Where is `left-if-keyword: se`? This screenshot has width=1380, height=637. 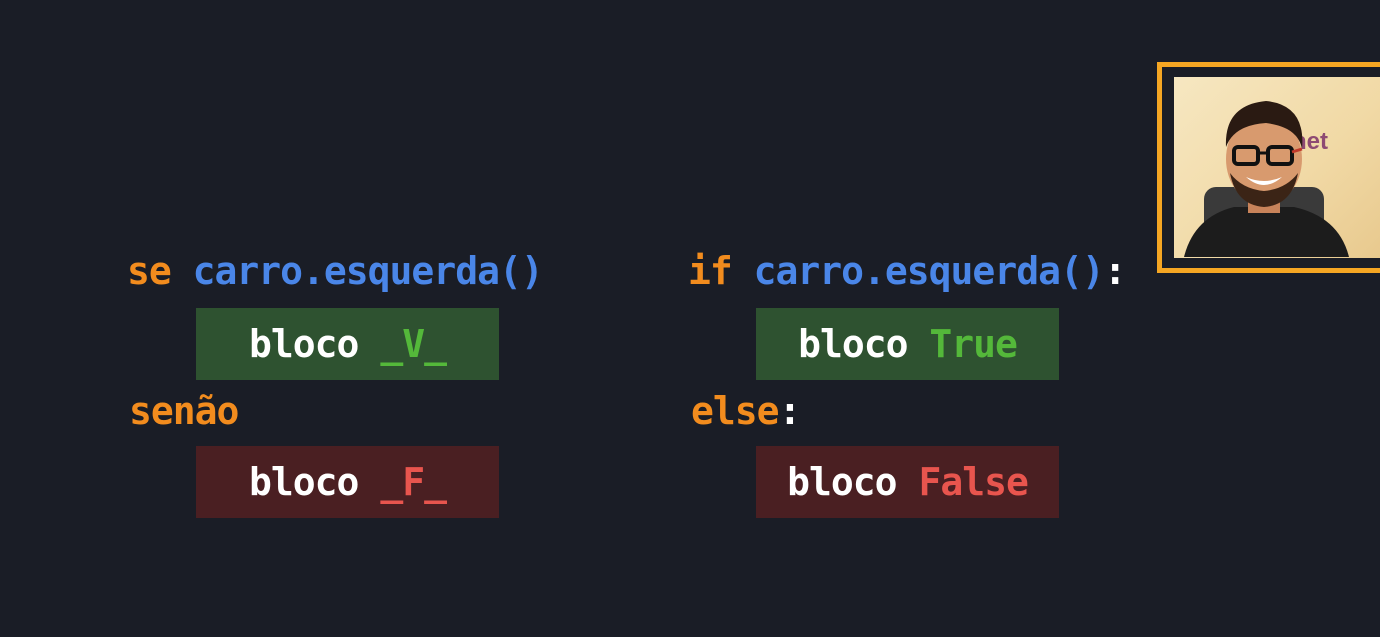 left-if-keyword: se is located at coordinates (149, 271).